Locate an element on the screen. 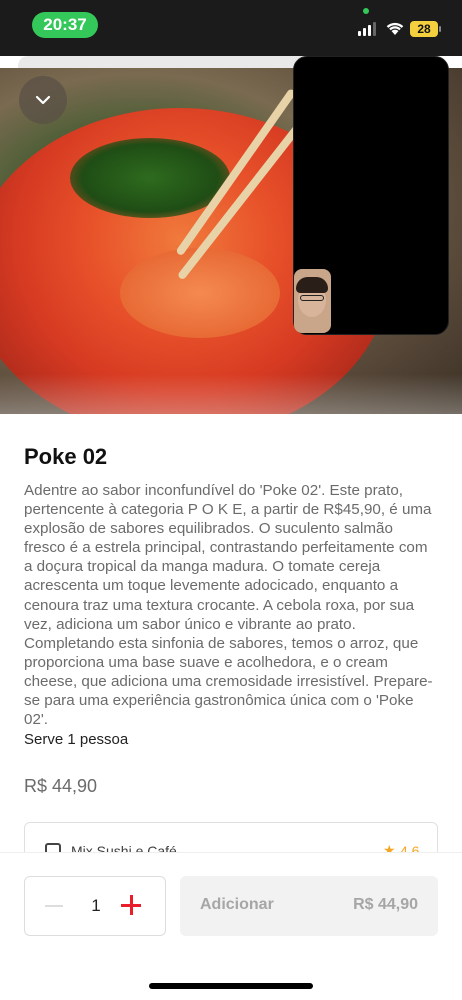  camera-indicator-icon is located at coordinates (366, 11).